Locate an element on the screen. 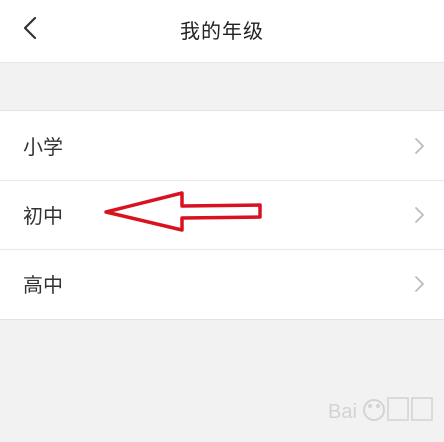 The width and height of the screenshot is (444, 442). grade-item-label: 小学 is located at coordinates (43, 147).